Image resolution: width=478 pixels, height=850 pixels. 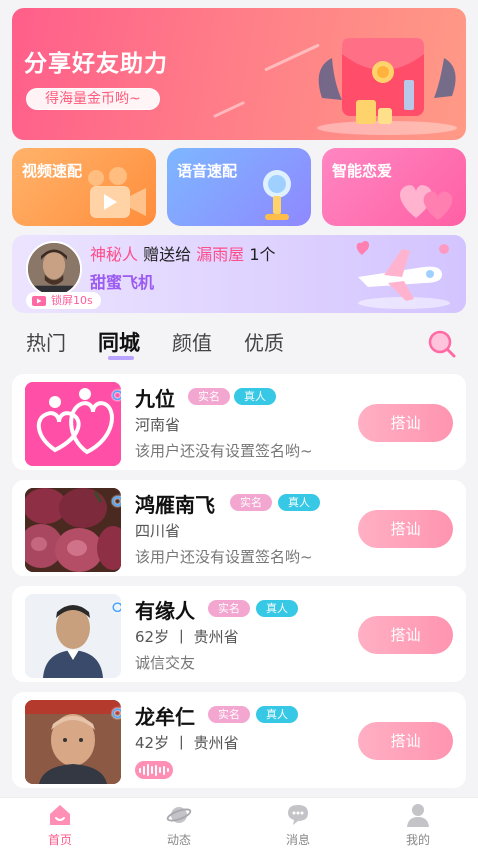 I want to click on sender-avatar, so click(x=54, y=269).